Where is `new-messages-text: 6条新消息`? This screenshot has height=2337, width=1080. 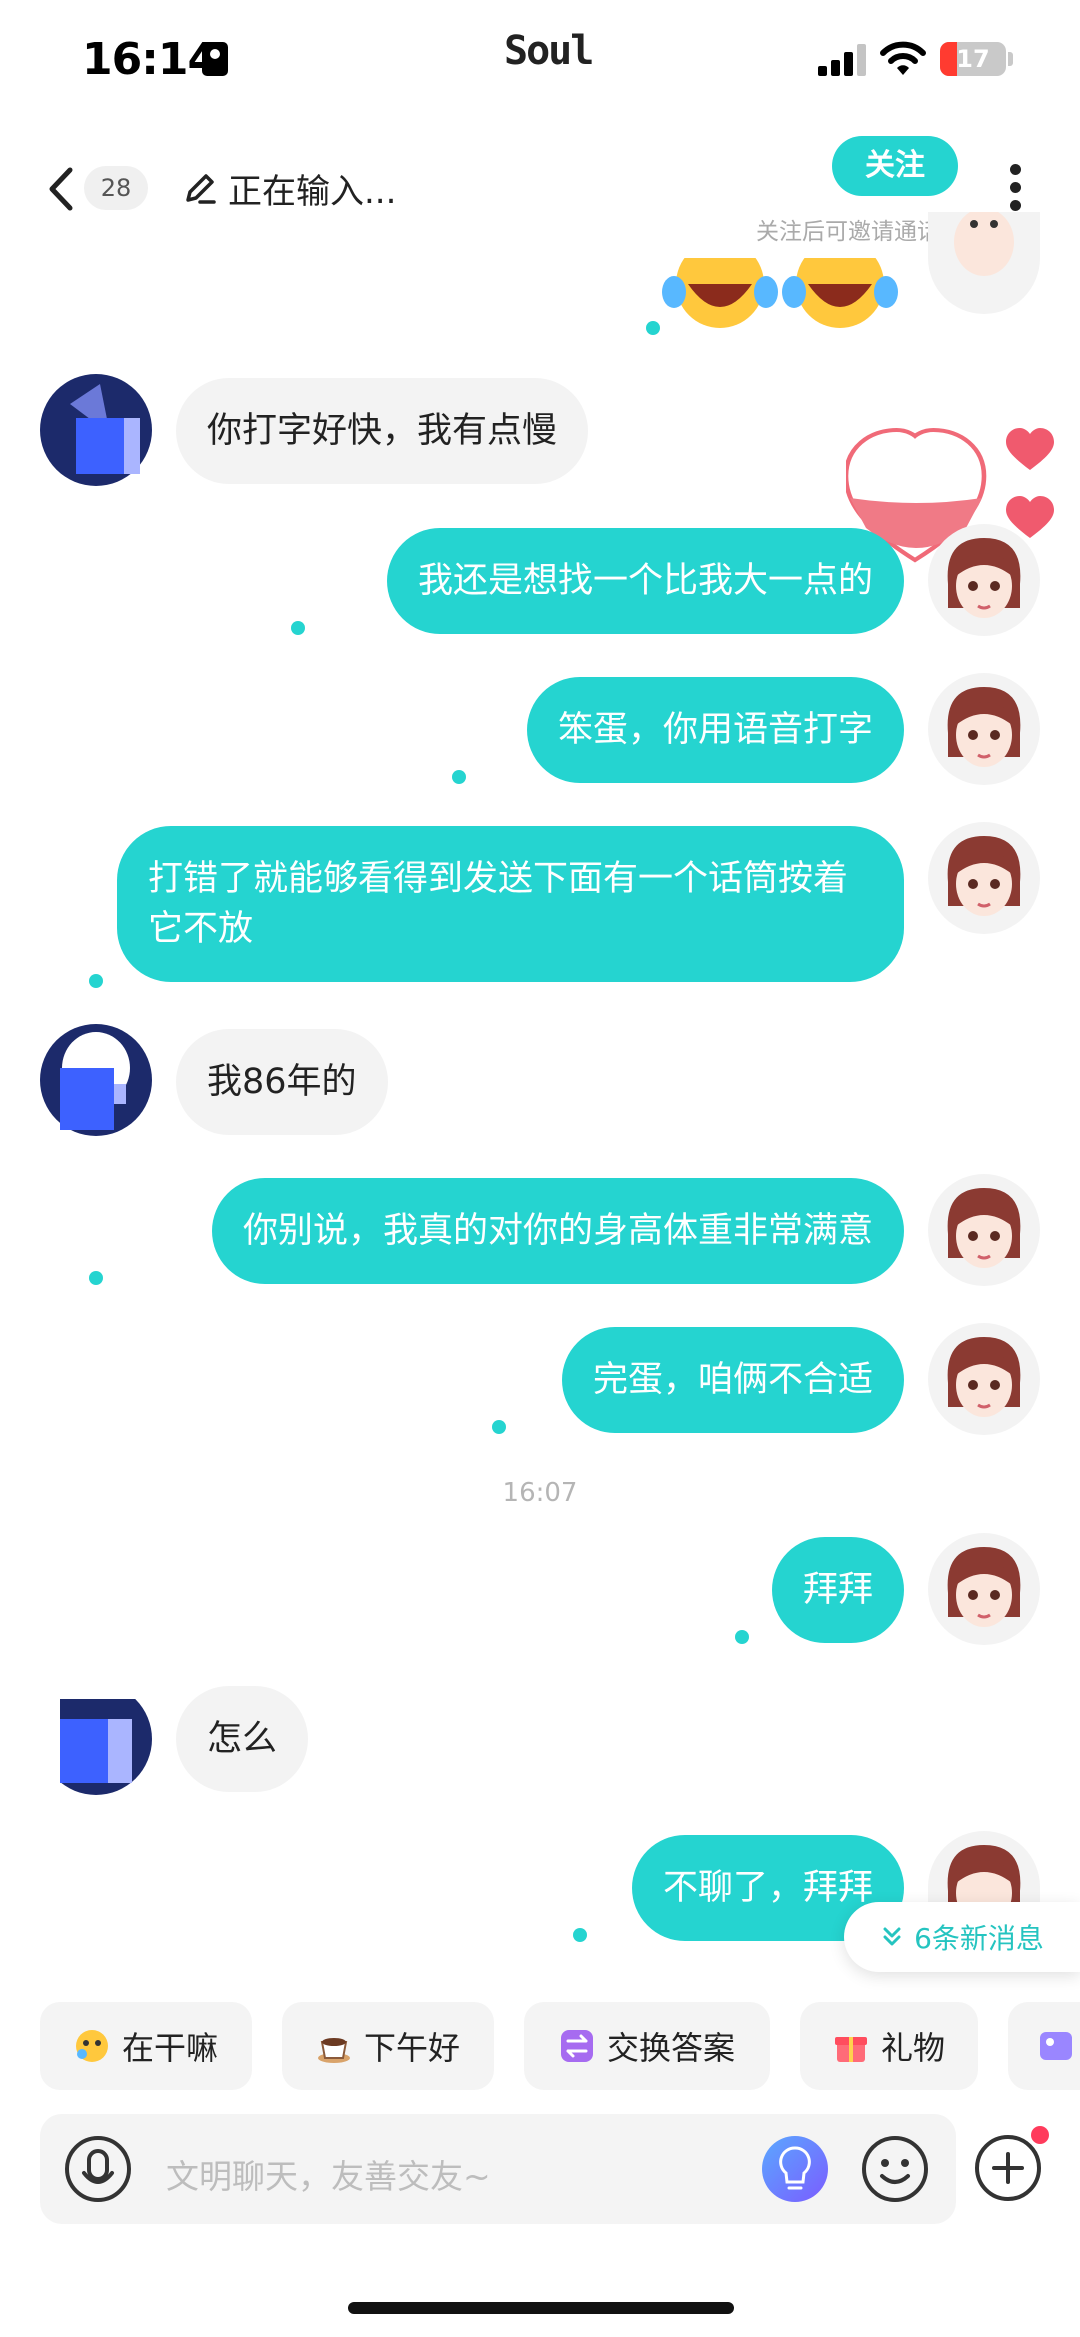 new-messages-text: 6条新消息 is located at coordinates (979, 1938).